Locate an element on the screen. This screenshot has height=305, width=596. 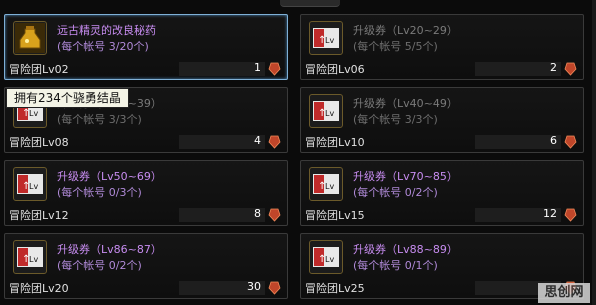
item-price: 6 is located at coordinates (553, 140).